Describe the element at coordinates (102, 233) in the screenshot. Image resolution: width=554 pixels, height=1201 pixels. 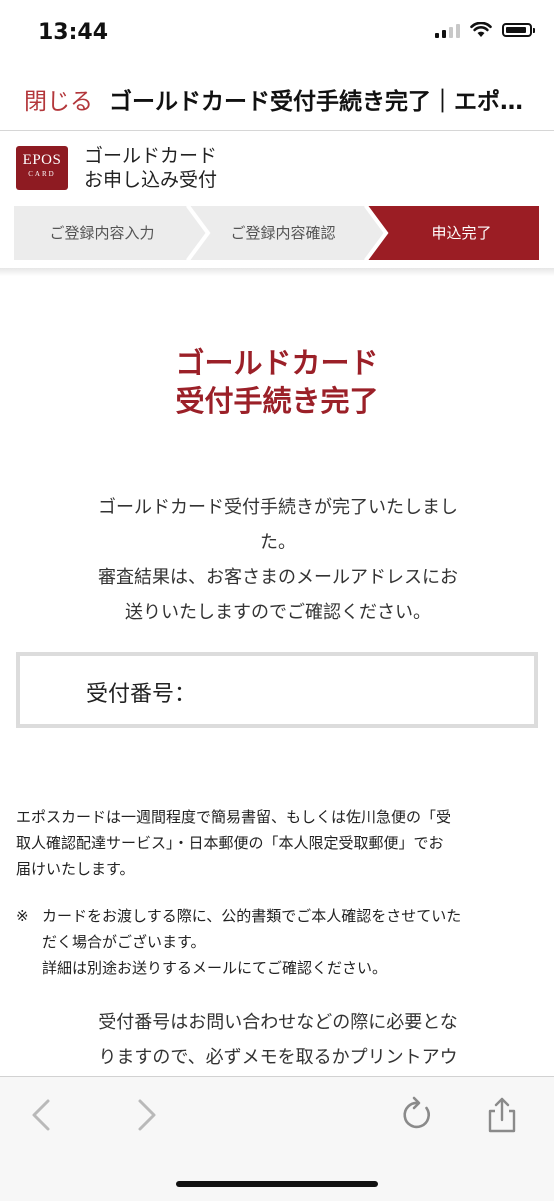
I see `step-1-label: ご登録内容入力` at that location.